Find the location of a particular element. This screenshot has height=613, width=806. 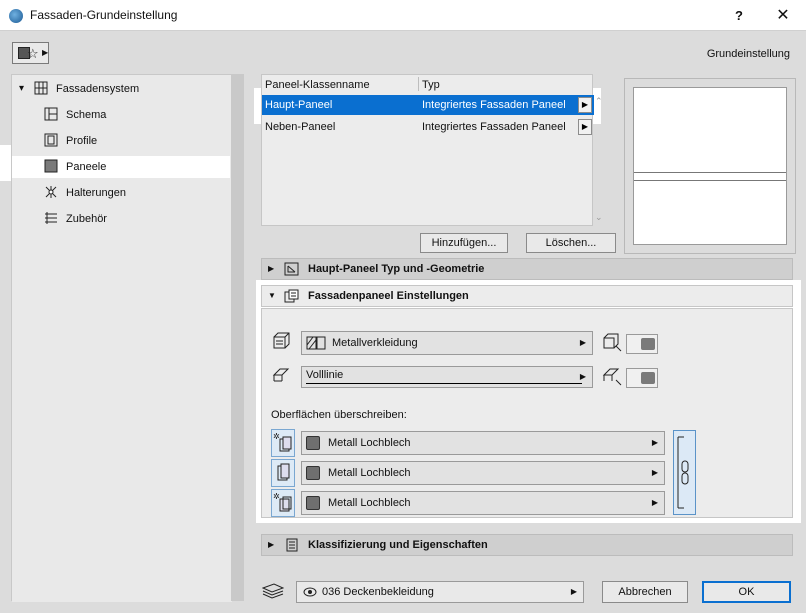

line-type-dropdown: Volllinie ▶ is located at coordinates (447, 377).